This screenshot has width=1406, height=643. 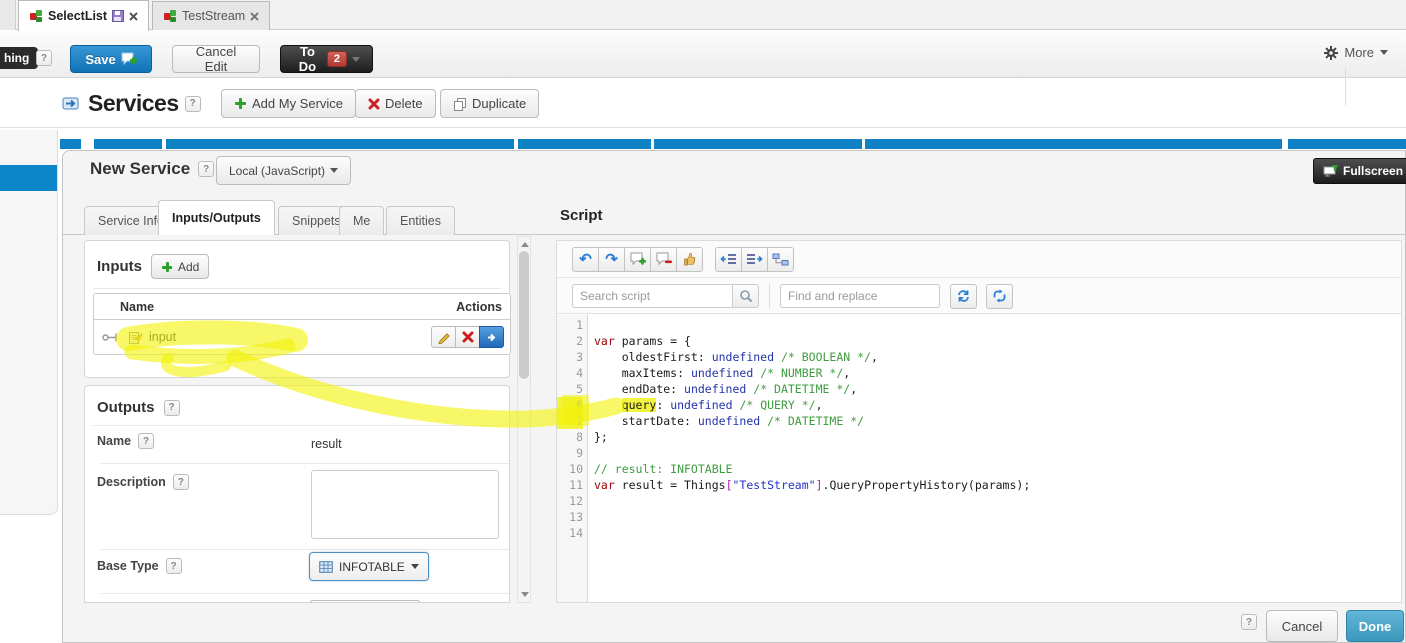 What do you see at coordinates (479, 306) in the screenshot?
I see `col-actions: Actions` at bounding box center [479, 306].